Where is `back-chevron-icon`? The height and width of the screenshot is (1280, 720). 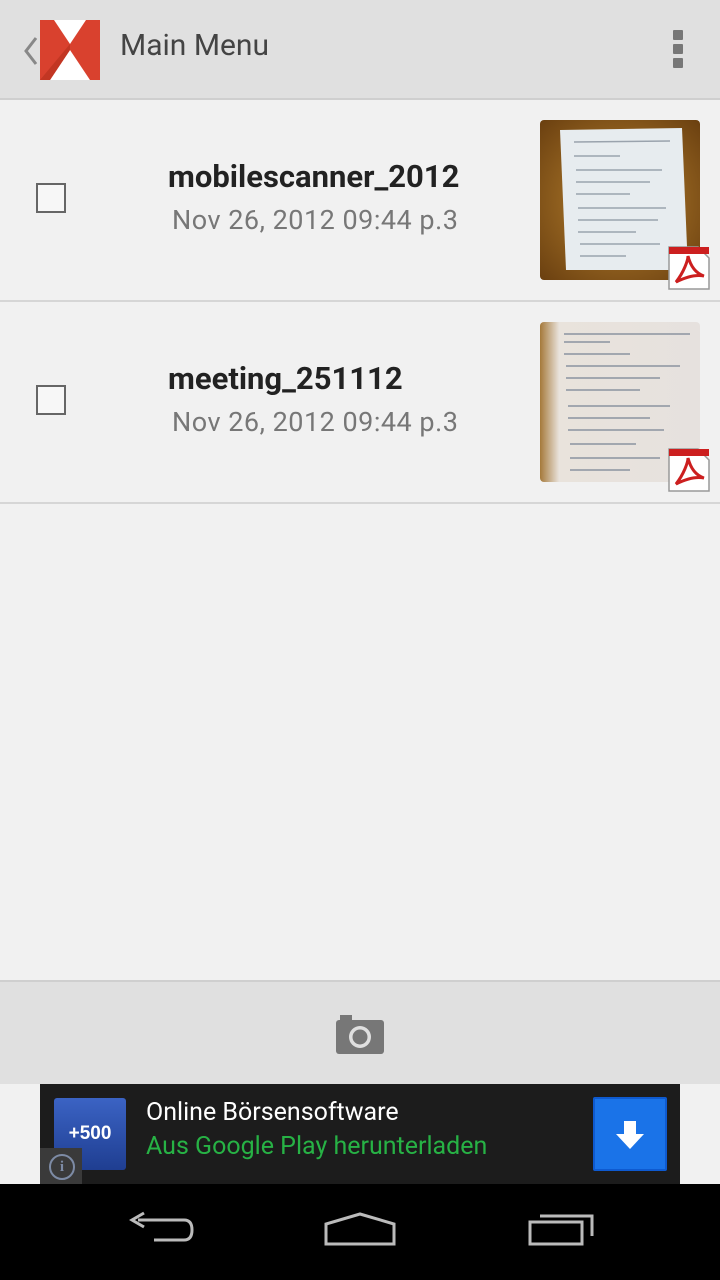 back-chevron-icon is located at coordinates (30, 51).